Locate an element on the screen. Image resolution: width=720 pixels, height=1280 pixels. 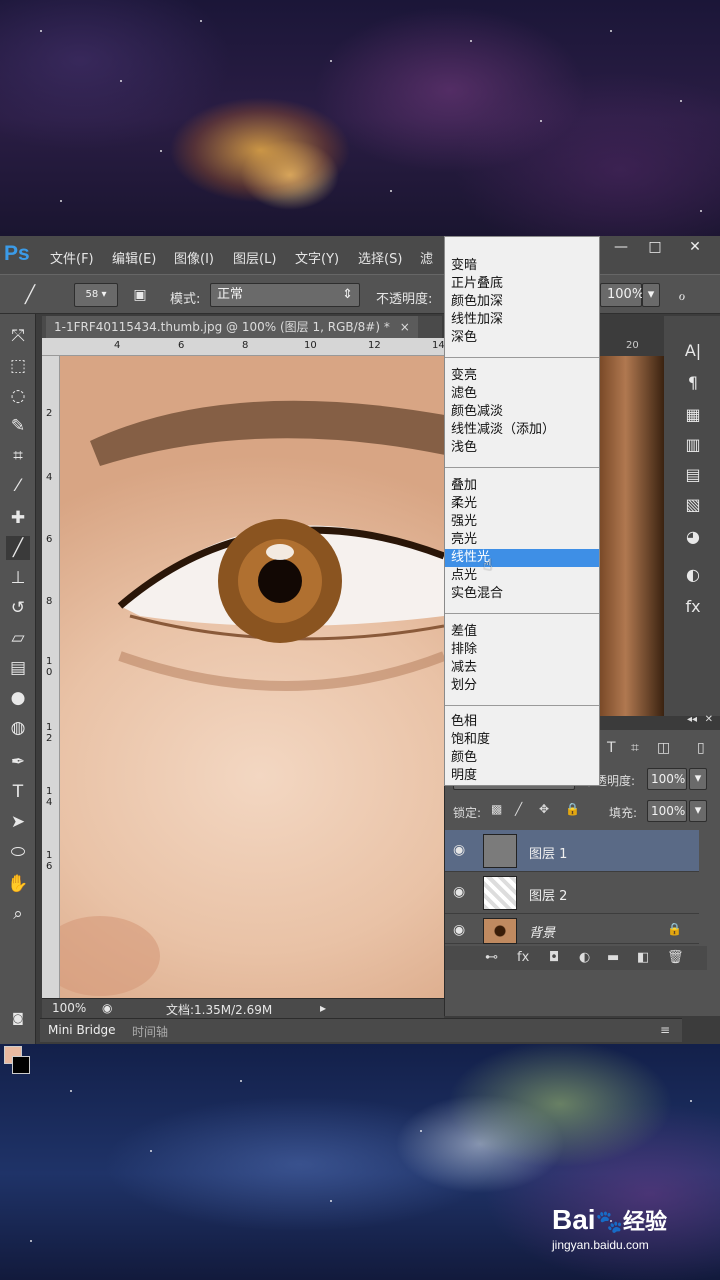
adjustments-panel-icon: ◐ is located at coordinates (693, 575).